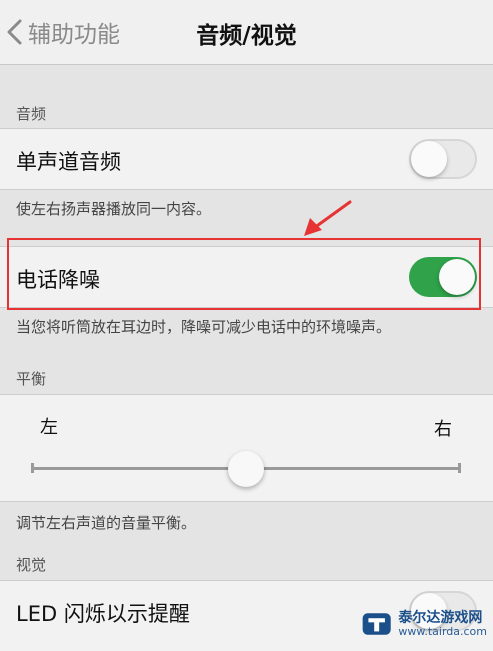  I want to click on section-header-visual: 视觉, so click(31, 565).